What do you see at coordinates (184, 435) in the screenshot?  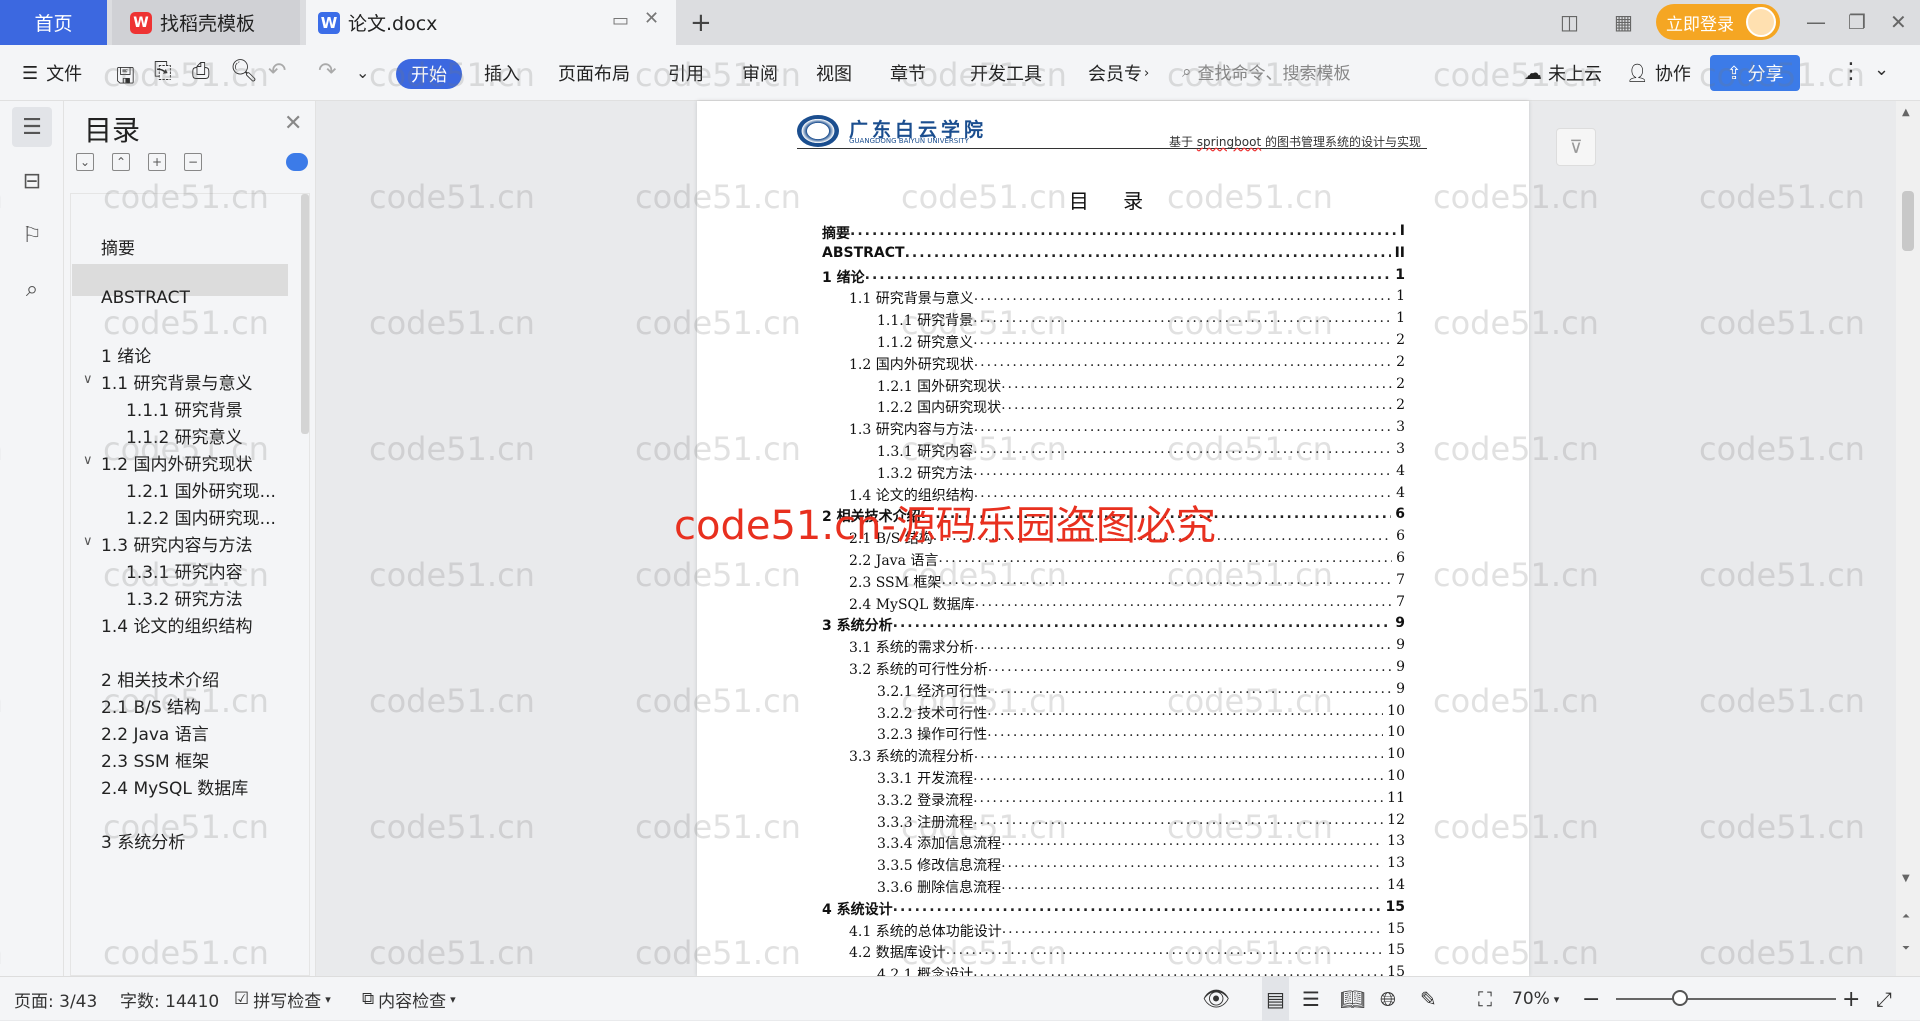 I see `toc-item: 1.1.2 研究意义` at bounding box center [184, 435].